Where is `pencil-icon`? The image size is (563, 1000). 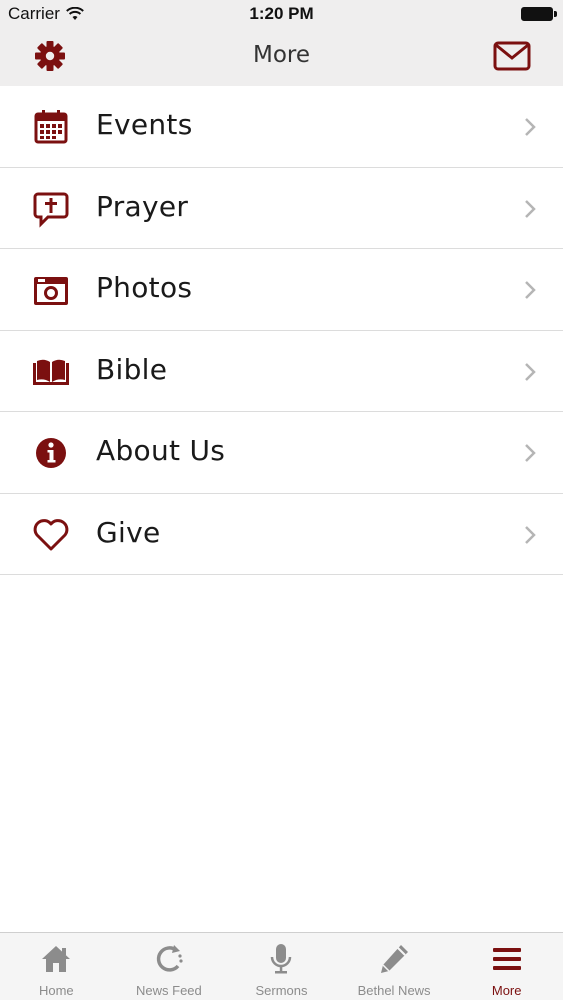 pencil-icon is located at coordinates (395, 959).